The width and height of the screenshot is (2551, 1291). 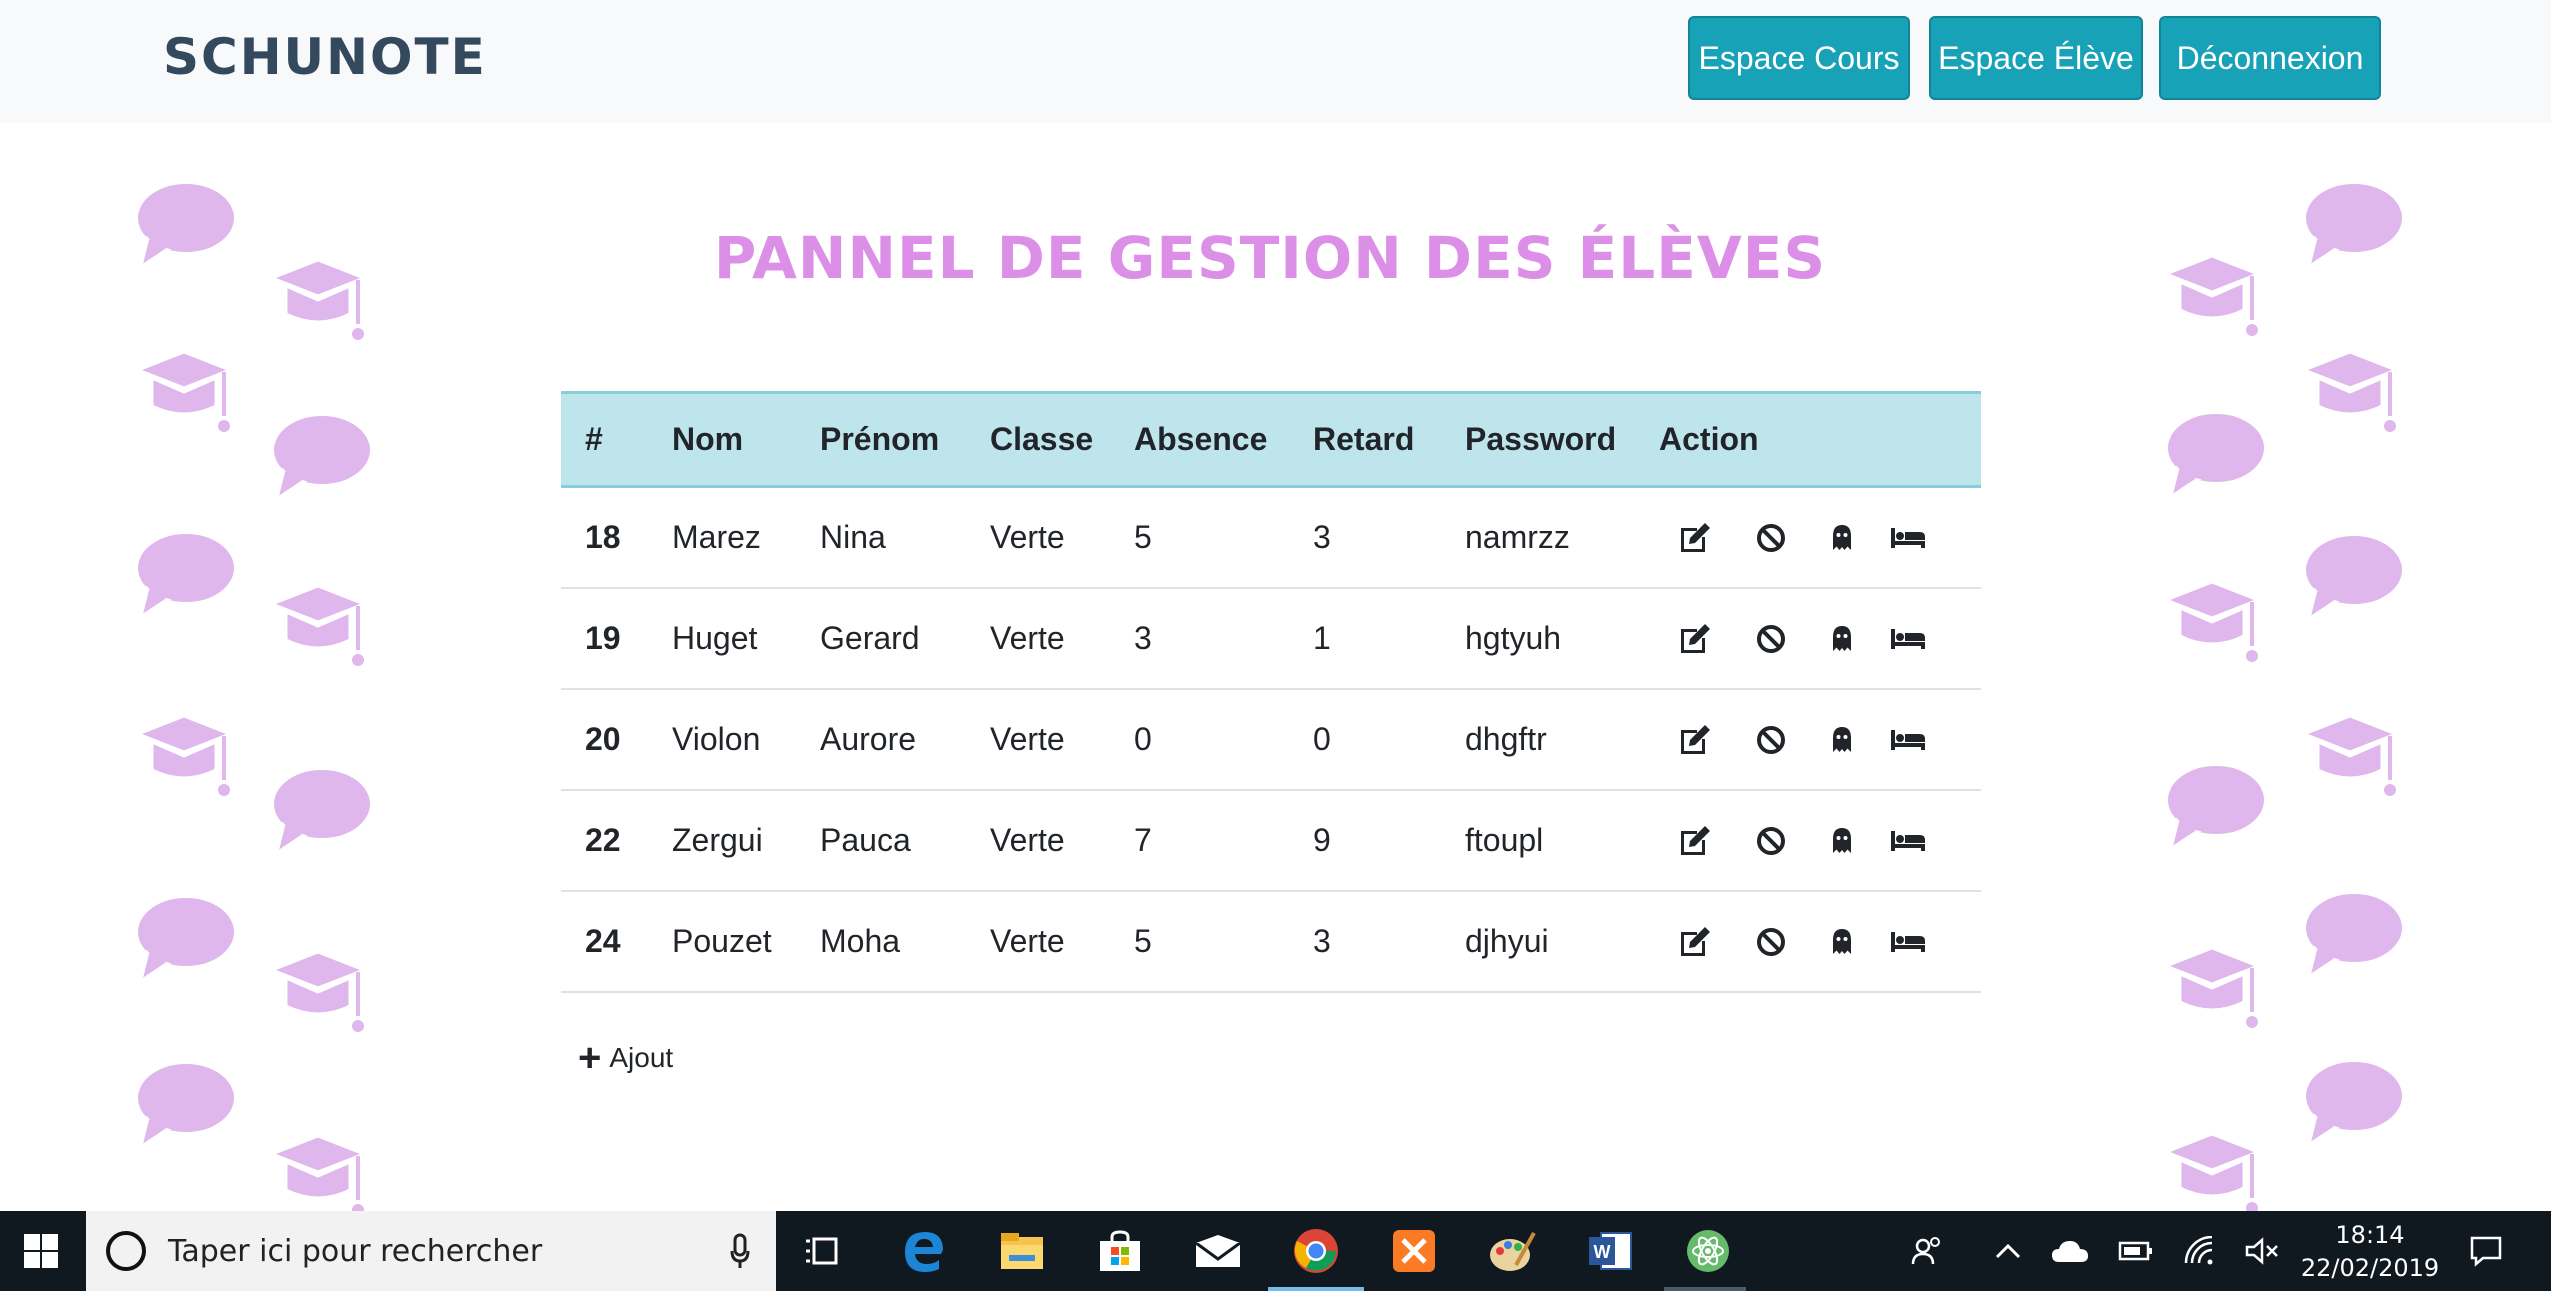 What do you see at coordinates (1271, 538) in the screenshot?
I see `table-row: 18 Marez Nina Verte 5 3 namrzz` at bounding box center [1271, 538].